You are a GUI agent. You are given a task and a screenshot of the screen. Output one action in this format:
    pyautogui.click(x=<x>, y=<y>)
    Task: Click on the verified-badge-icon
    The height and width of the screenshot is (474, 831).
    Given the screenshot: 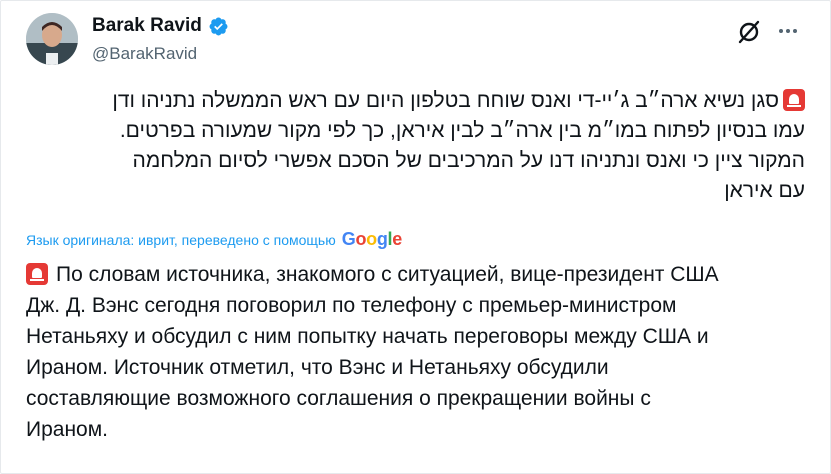 What is the action you would take?
    pyautogui.click(x=218, y=26)
    